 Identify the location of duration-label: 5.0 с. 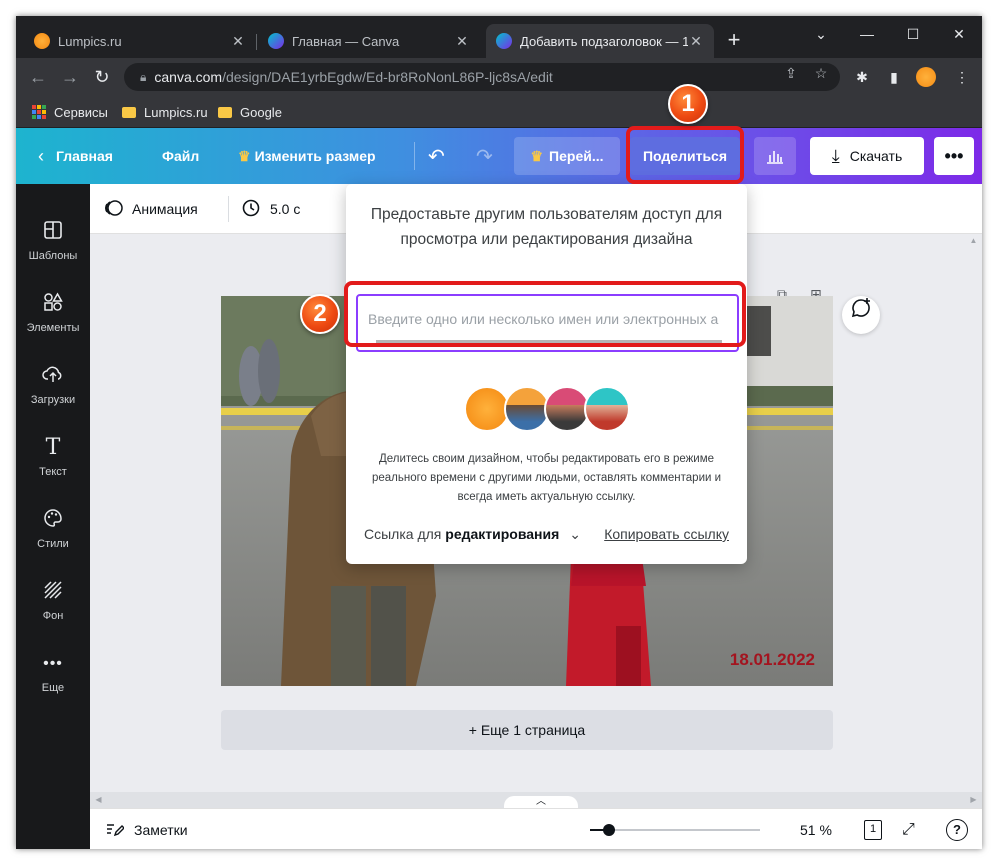
(285, 209).